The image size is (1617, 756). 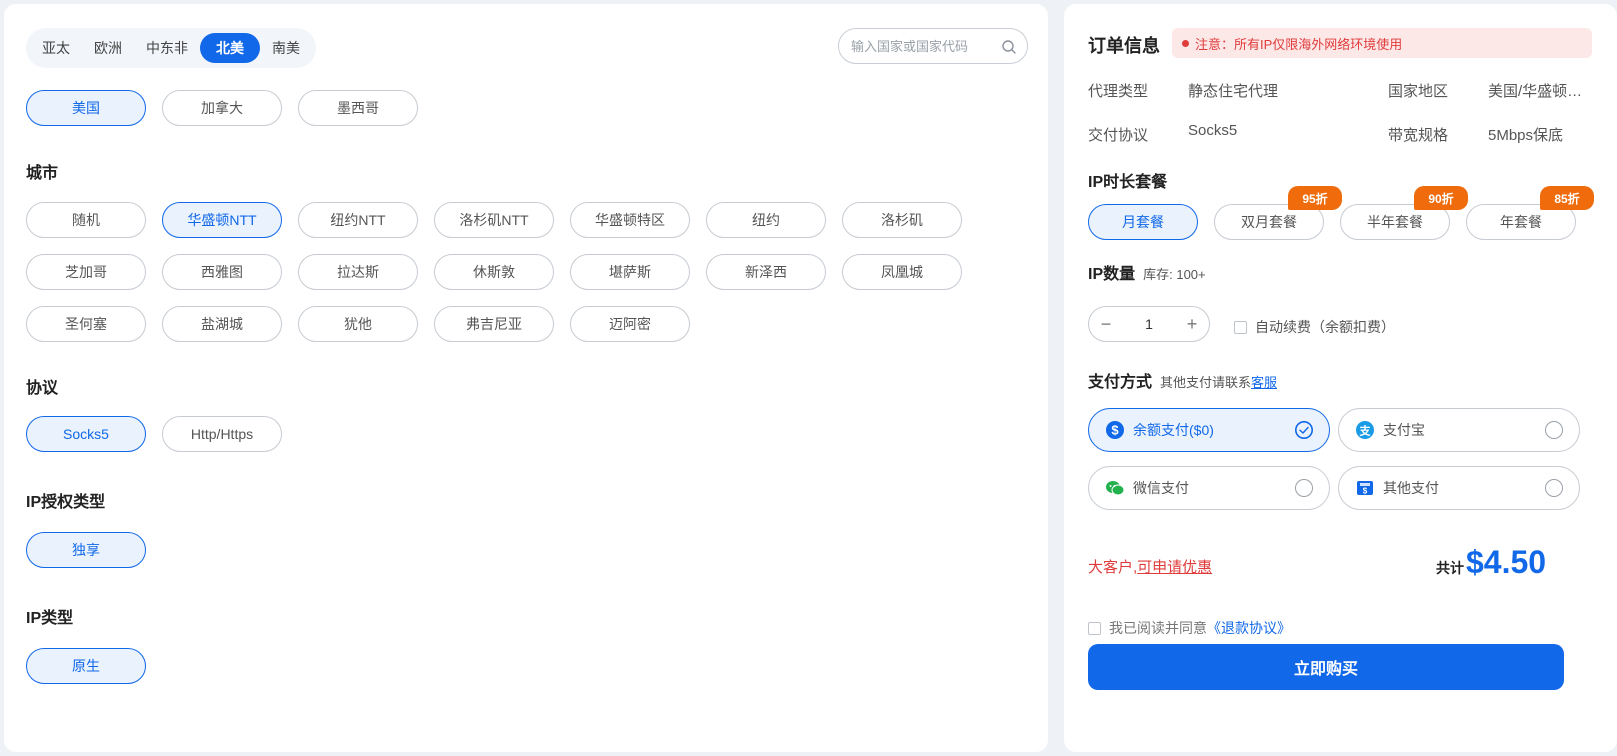 What do you see at coordinates (1304, 488) in the screenshot?
I see `wechat-radio` at bounding box center [1304, 488].